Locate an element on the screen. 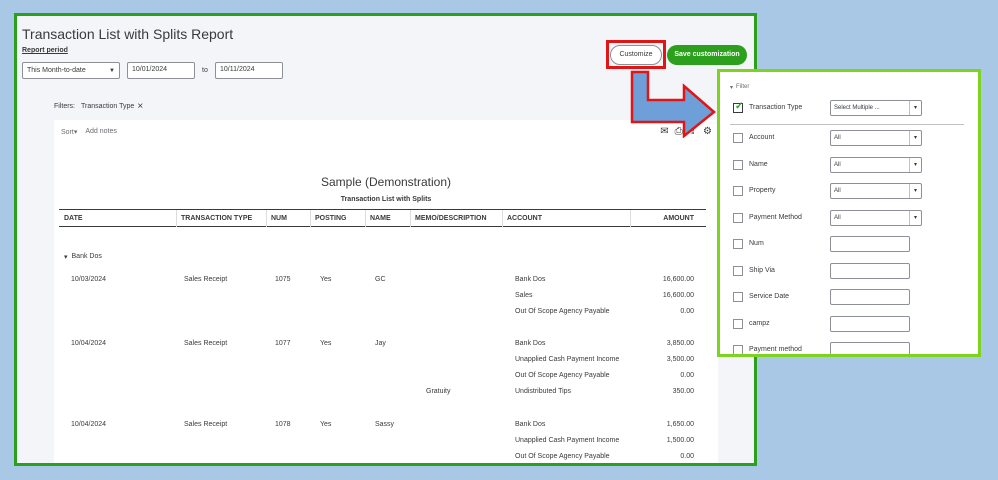  cell-name: Sassy is located at coordinates (385, 424).